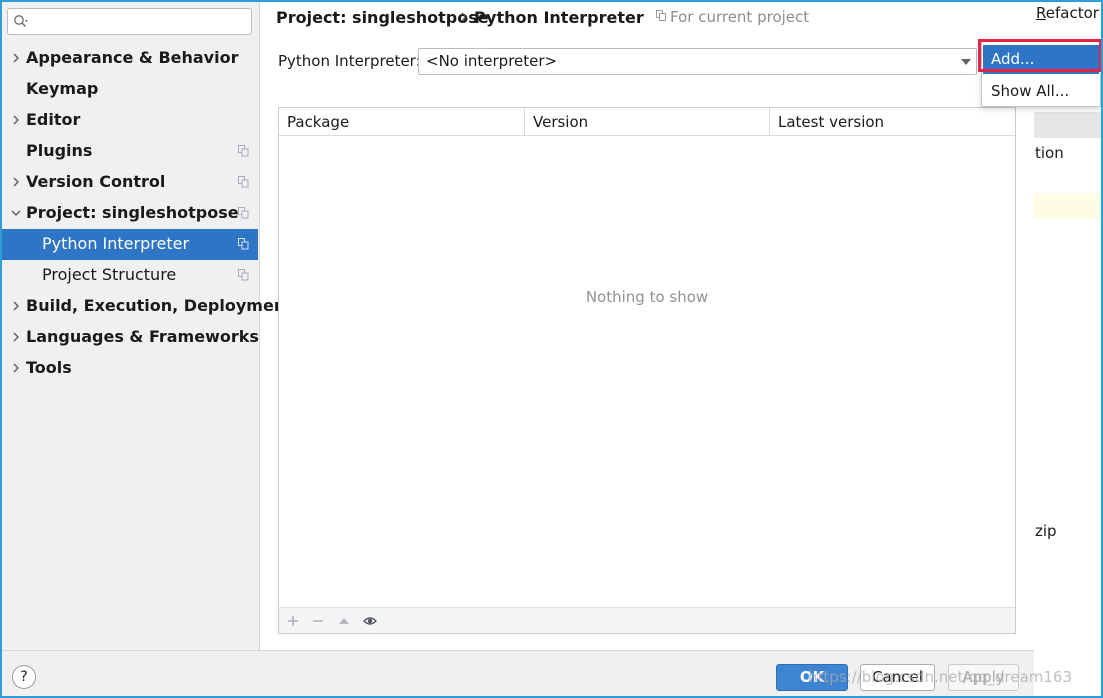  What do you see at coordinates (130, 368) in the screenshot?
I see `sidebar-item-tools: Tools` at bounding box center [130, 368].